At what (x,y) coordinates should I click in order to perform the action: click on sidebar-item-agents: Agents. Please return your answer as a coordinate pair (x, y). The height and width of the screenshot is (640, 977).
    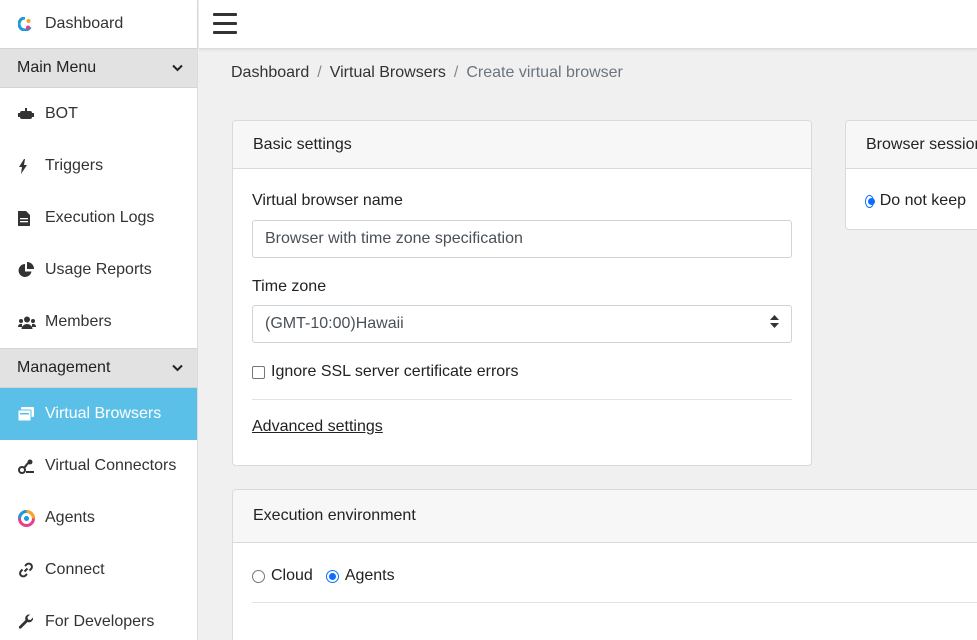
    Looking at the image, I should click on (98, 518).